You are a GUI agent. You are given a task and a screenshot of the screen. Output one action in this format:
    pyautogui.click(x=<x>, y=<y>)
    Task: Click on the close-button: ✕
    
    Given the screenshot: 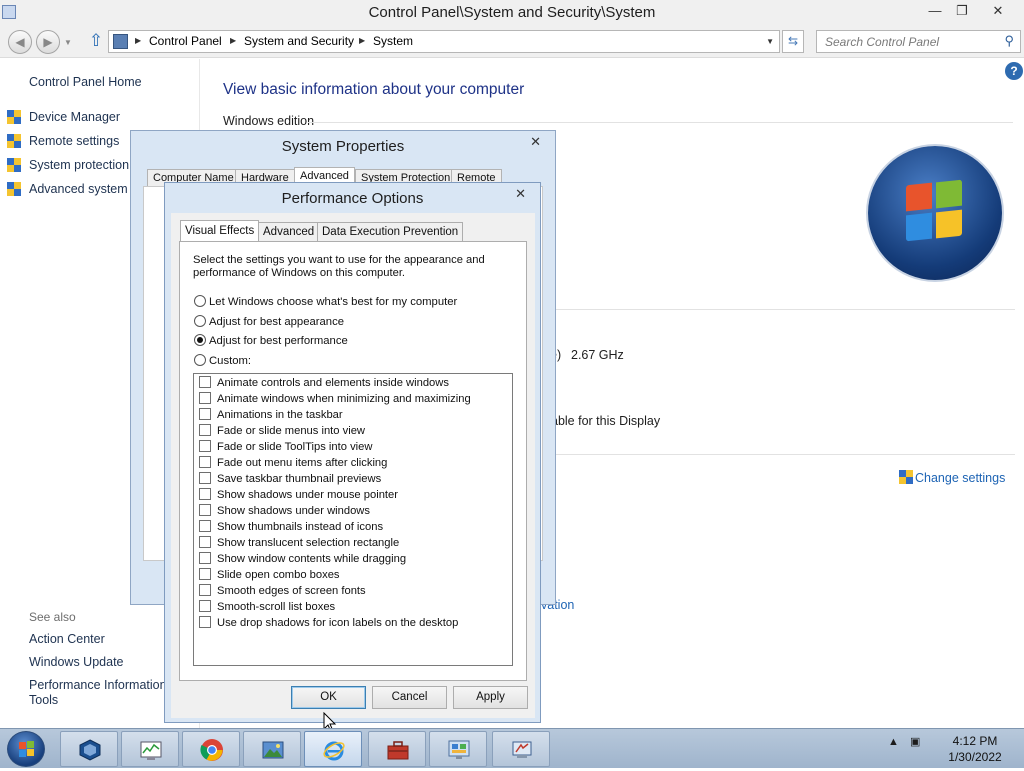 What is the action you would take?
    pyautogui.click(x=998, y=11)
    